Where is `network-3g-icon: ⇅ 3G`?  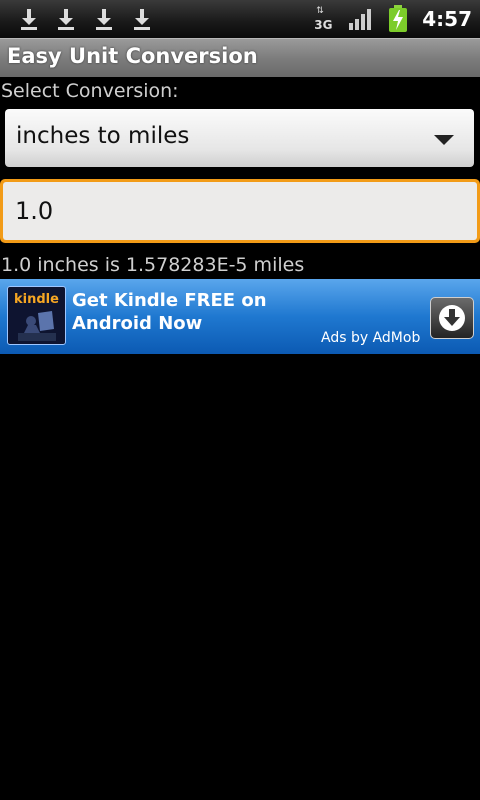 network-3g-icon: ⇅ 3G is located at coordinates (323, 19).